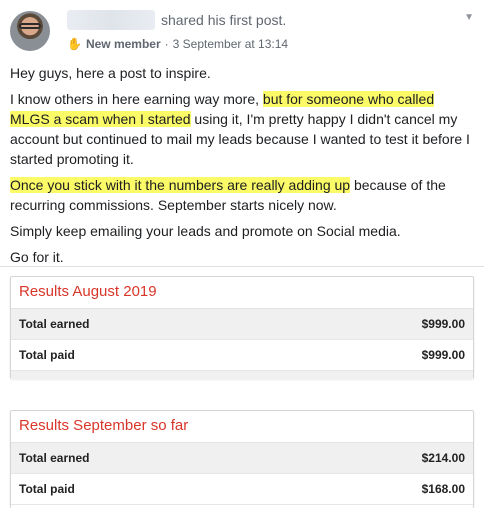 Image resolution: width=484 pixels, height=508 pixels. Describe the element at coordinates (230, 44) in the screenshot. I see `post-timestamp: 3 September at 13:14` at that location.